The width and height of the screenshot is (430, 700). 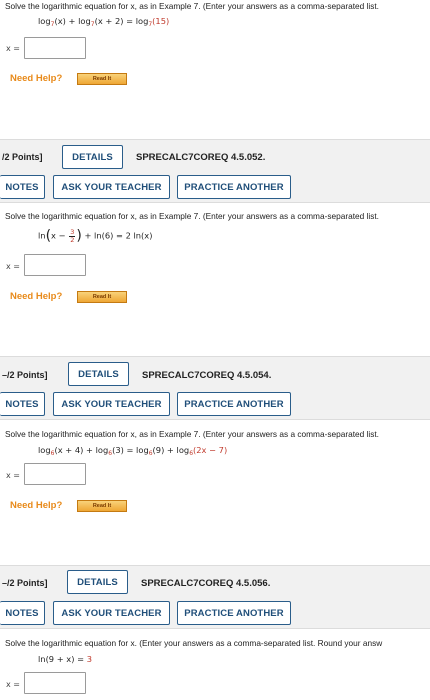 I want to click on question-code: SPRECALC7COREQ 4.5.052., so click(x=201, y=157).